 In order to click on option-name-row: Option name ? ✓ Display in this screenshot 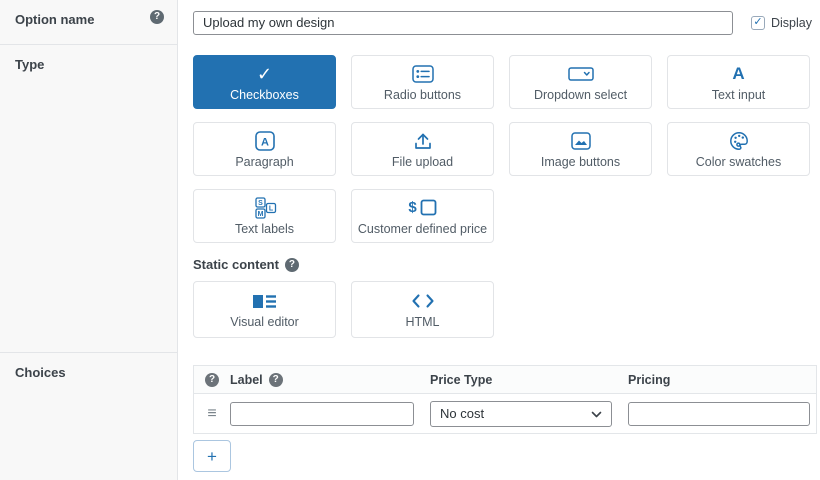, I will do `click(410, 22)`.